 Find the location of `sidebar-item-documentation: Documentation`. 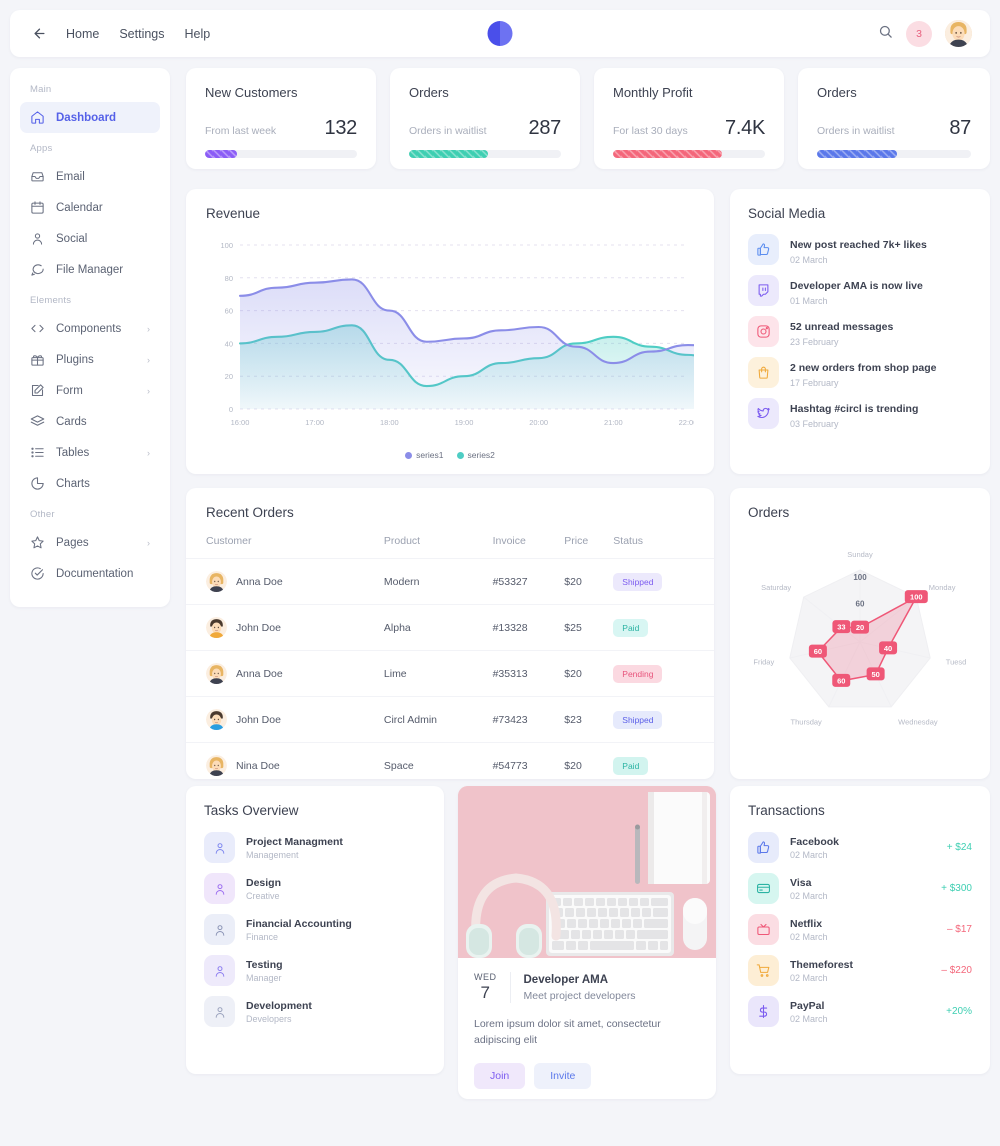

sidebar-item-documentation: Documentation is located at coordinates (90, 573).